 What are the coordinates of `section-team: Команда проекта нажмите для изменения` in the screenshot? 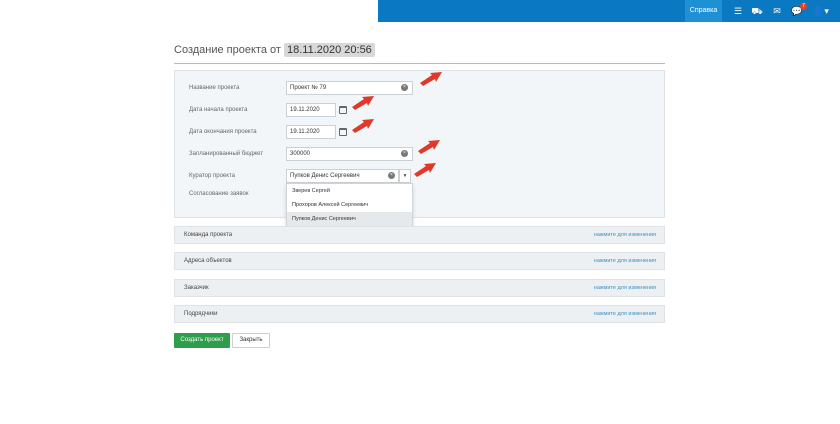 It's located at (419, 235).